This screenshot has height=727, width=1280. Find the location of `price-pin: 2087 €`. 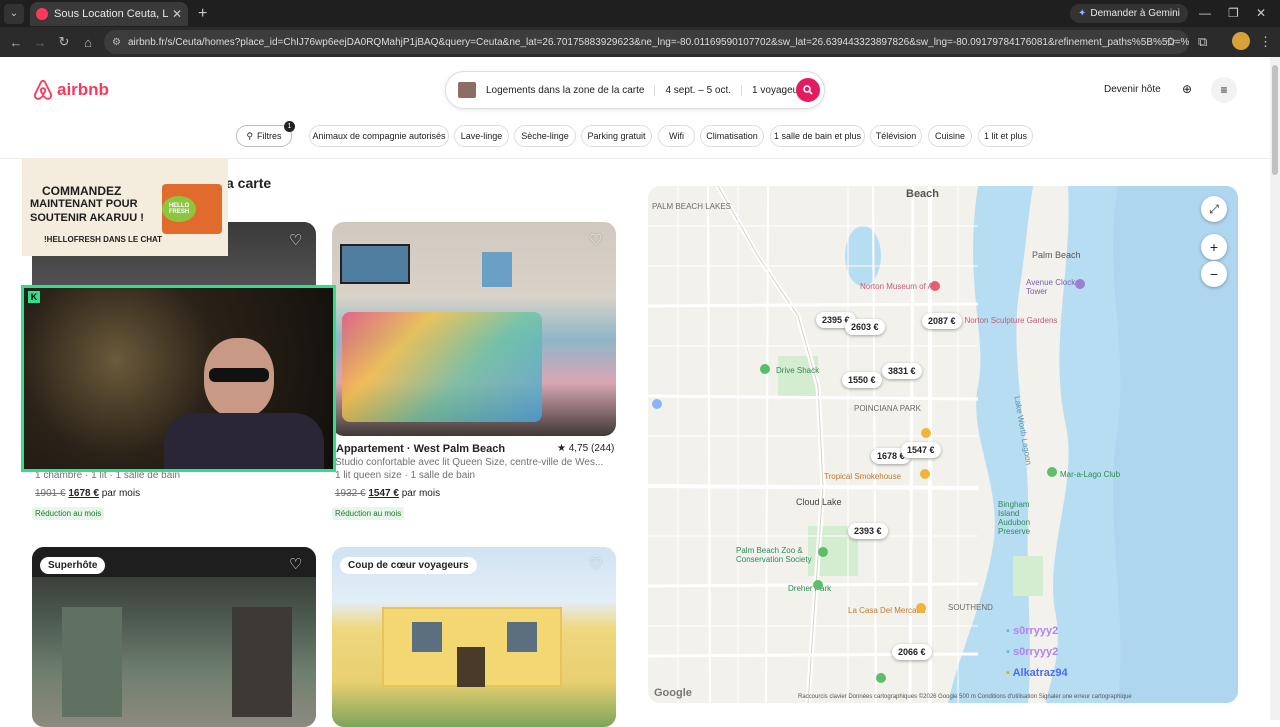

price-pin: 2087 € is located at coordinates (942, 321).